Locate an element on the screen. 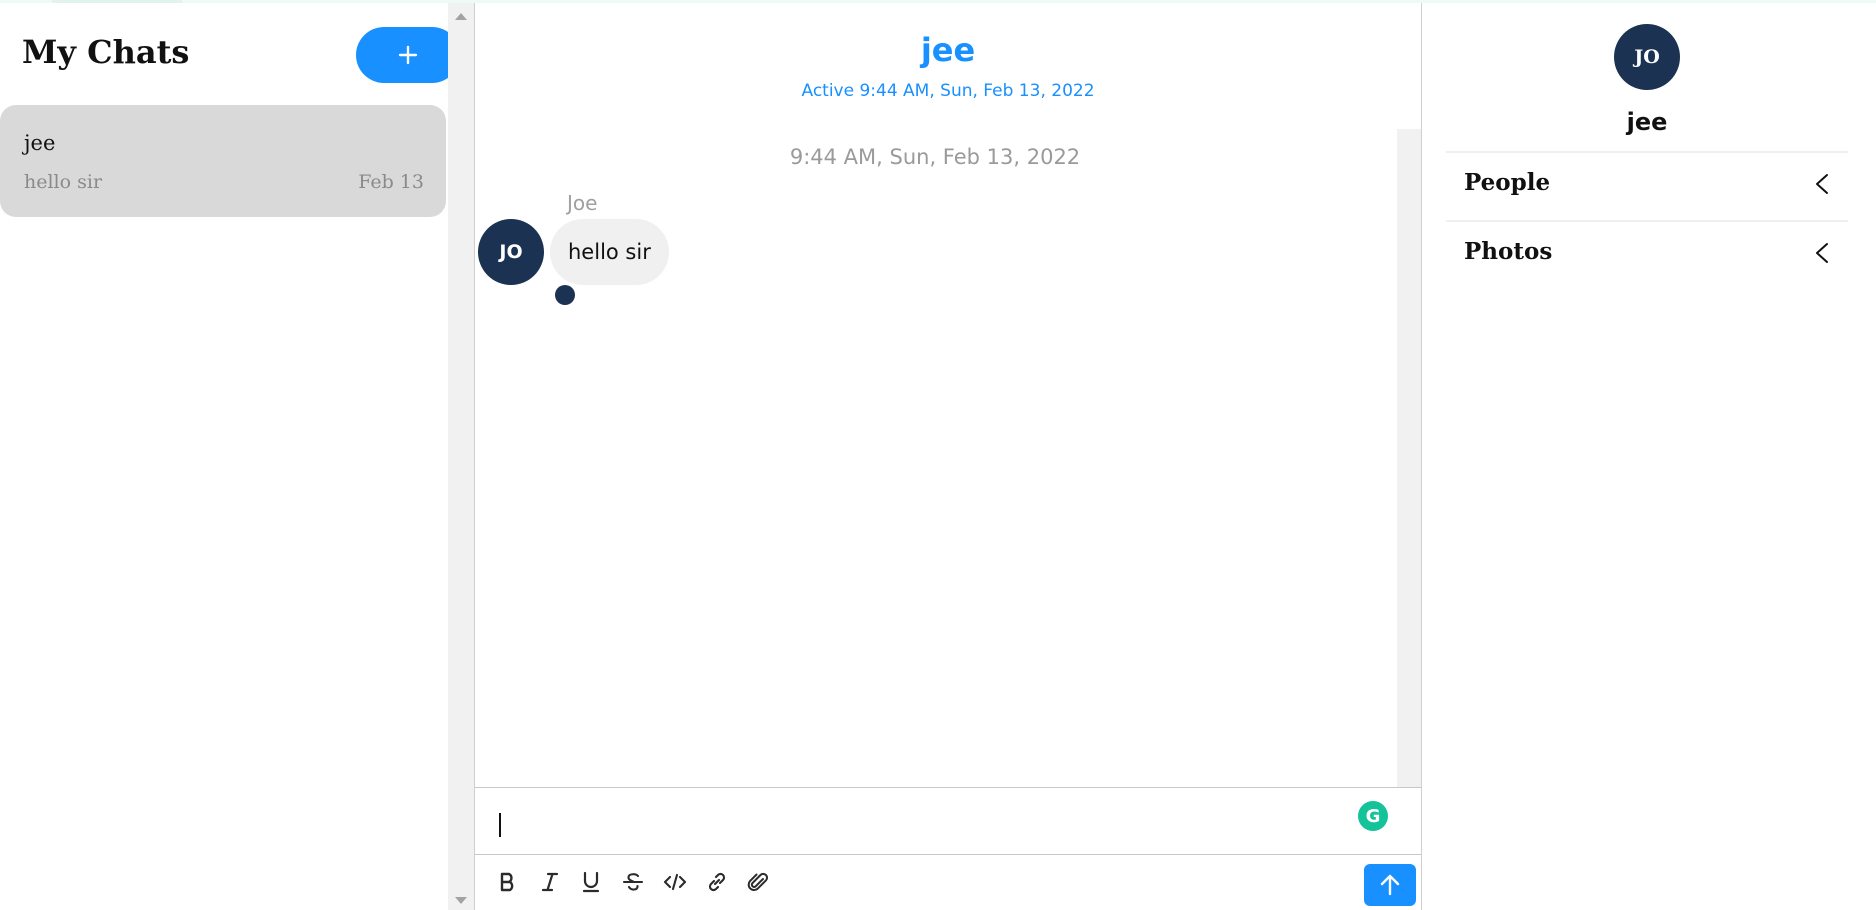 This screenshot has width=1876, height=910. underline-icon is located at coordinates (591, 882).